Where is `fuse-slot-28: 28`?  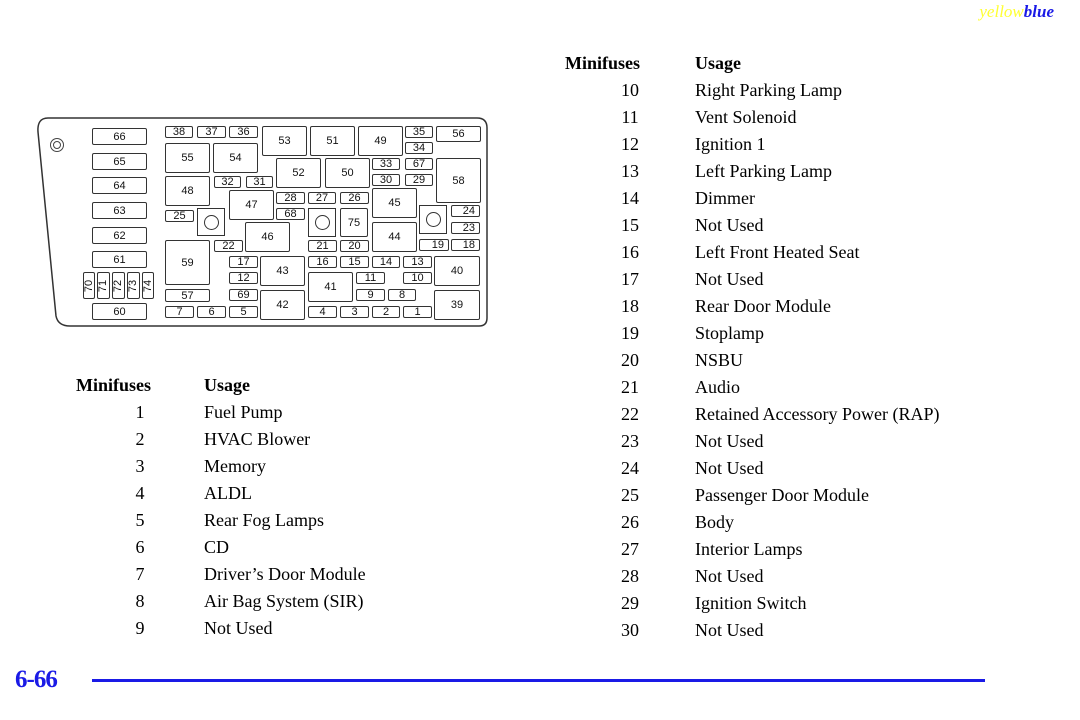 fuse-slot-28: 28 is located at coordinates (290, 198).